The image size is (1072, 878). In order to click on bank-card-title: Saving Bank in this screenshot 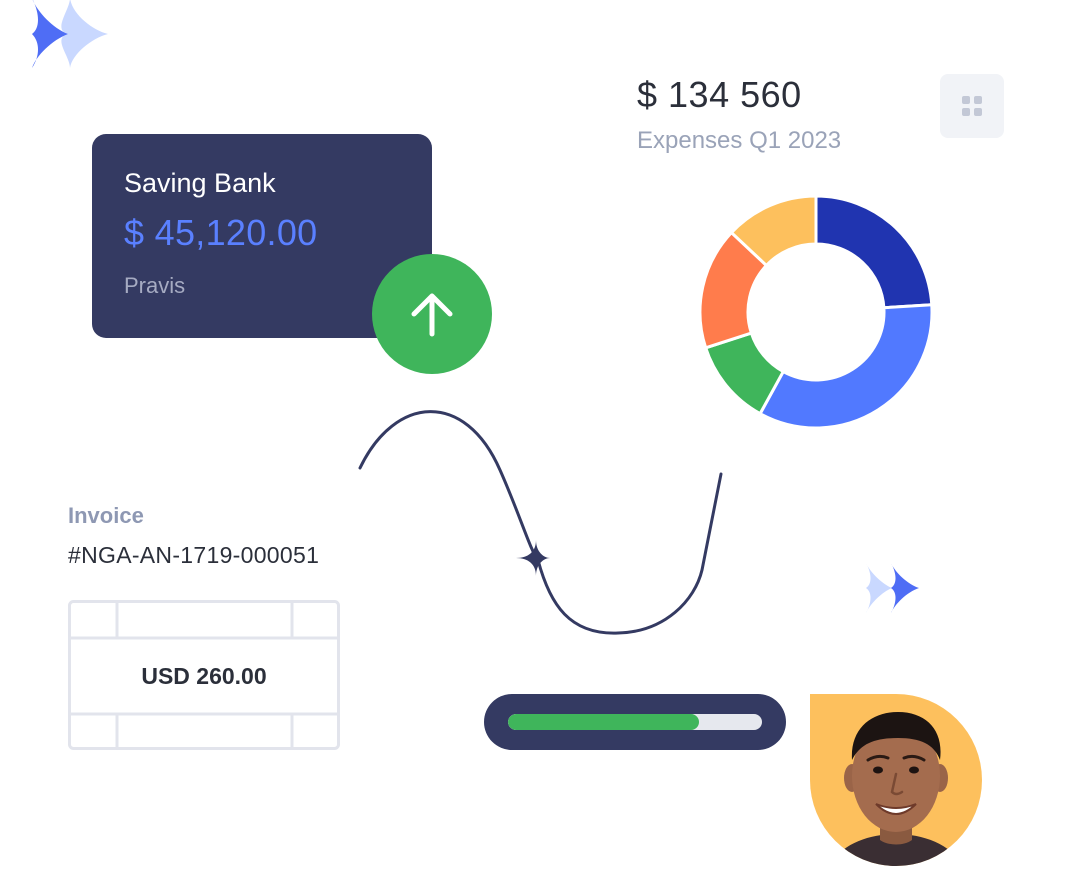, I will do `click(200, 183)`.